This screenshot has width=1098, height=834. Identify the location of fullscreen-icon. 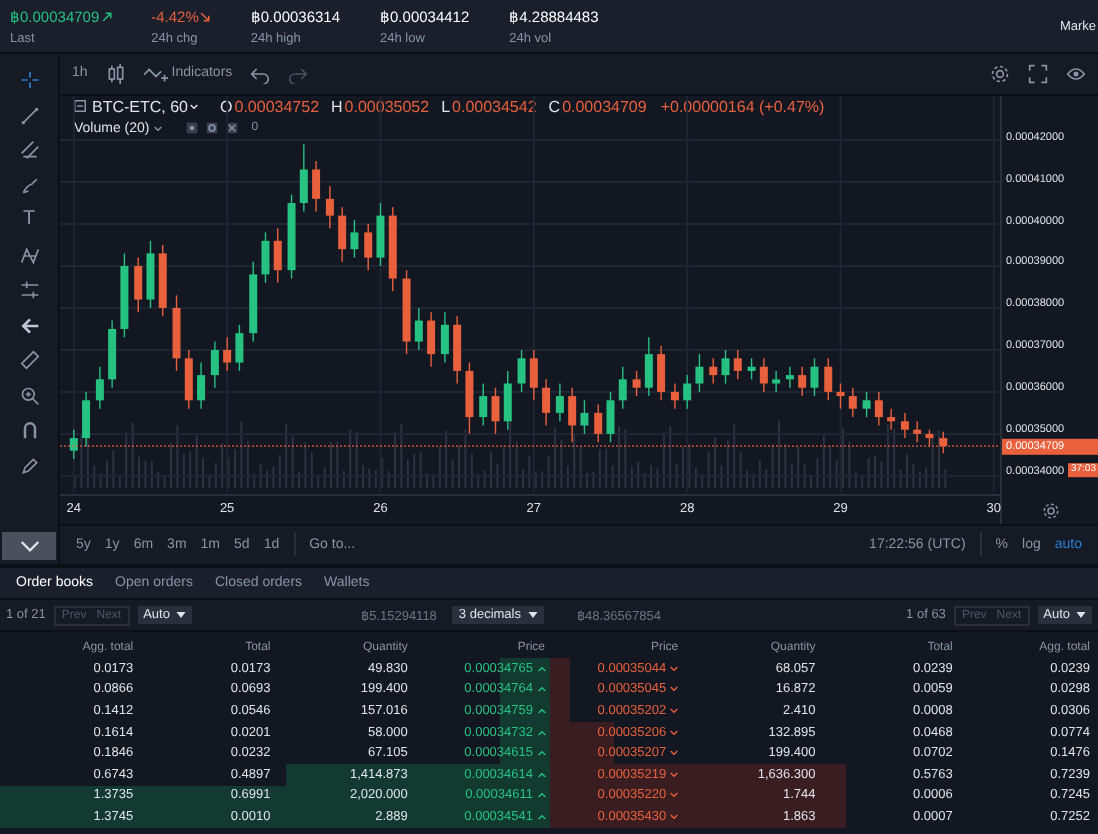
(1038, 73).